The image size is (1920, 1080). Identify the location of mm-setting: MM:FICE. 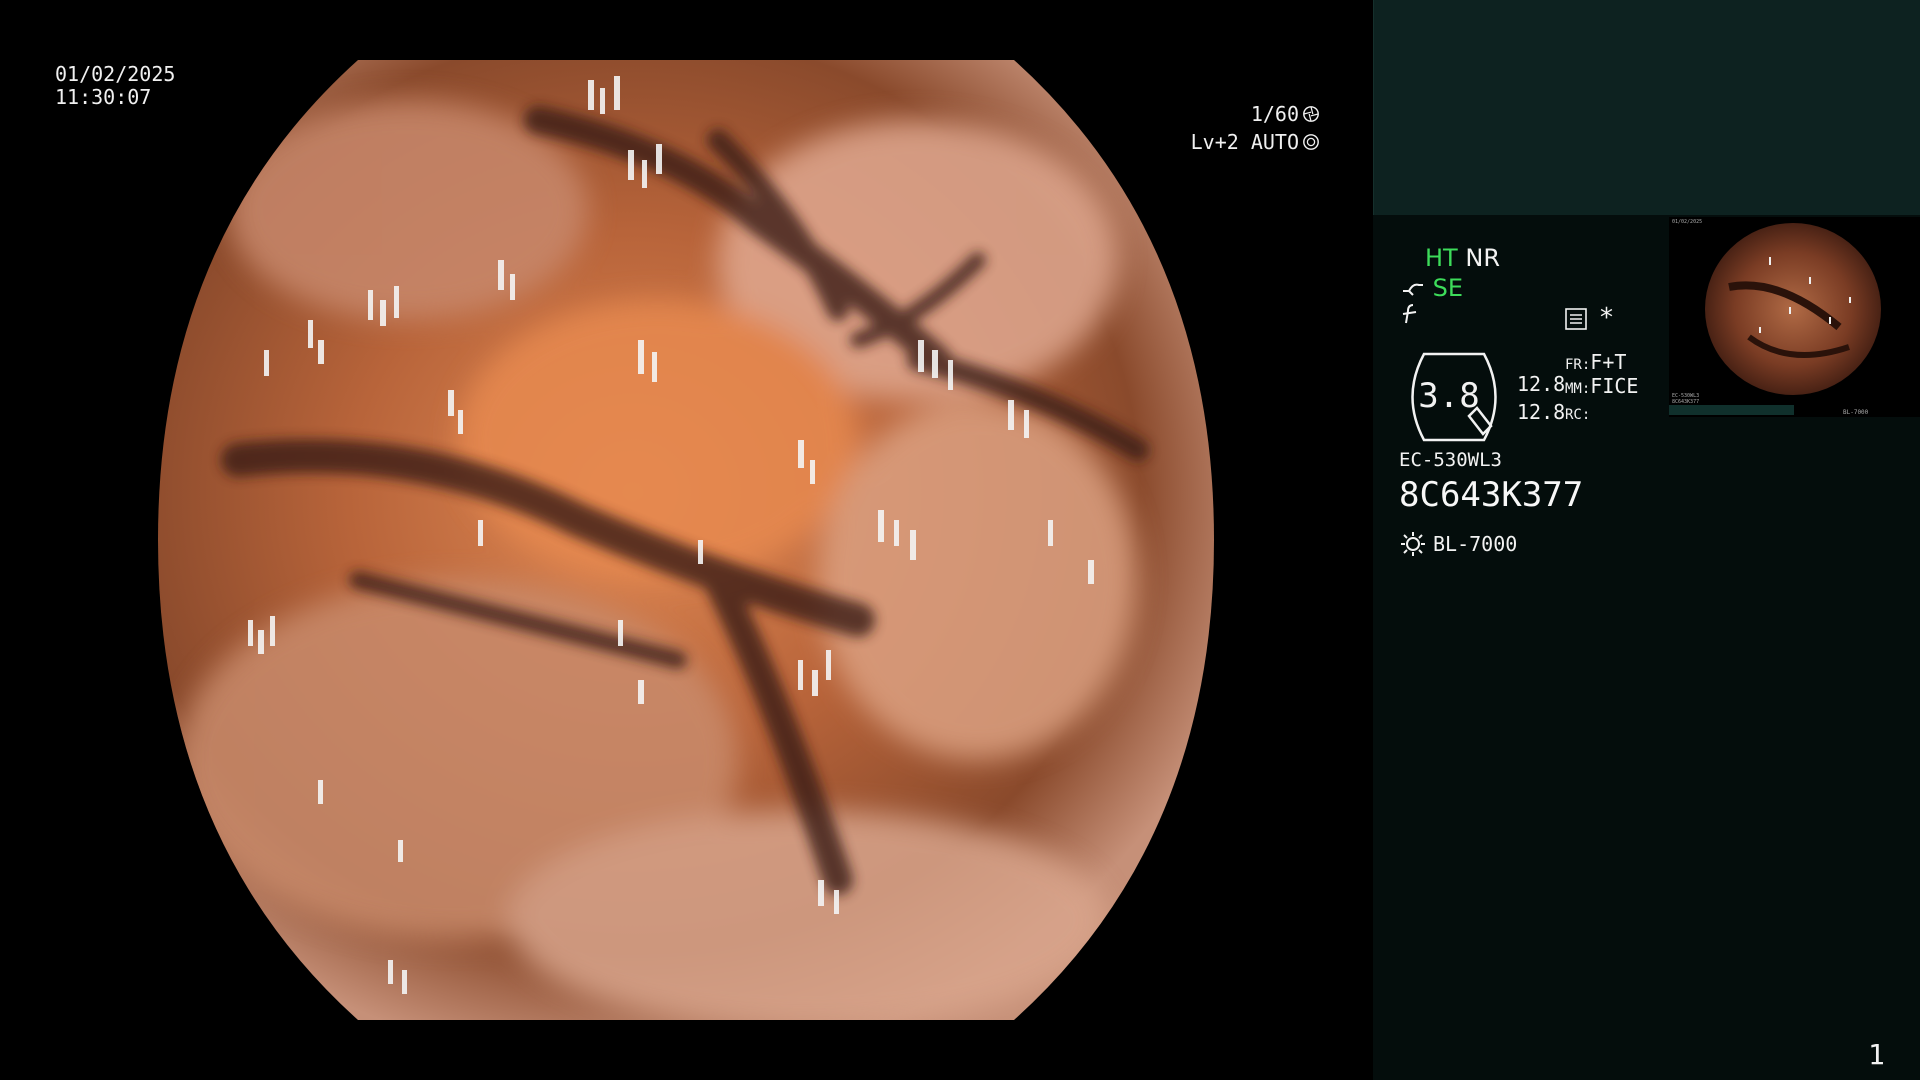
(1601, 386).